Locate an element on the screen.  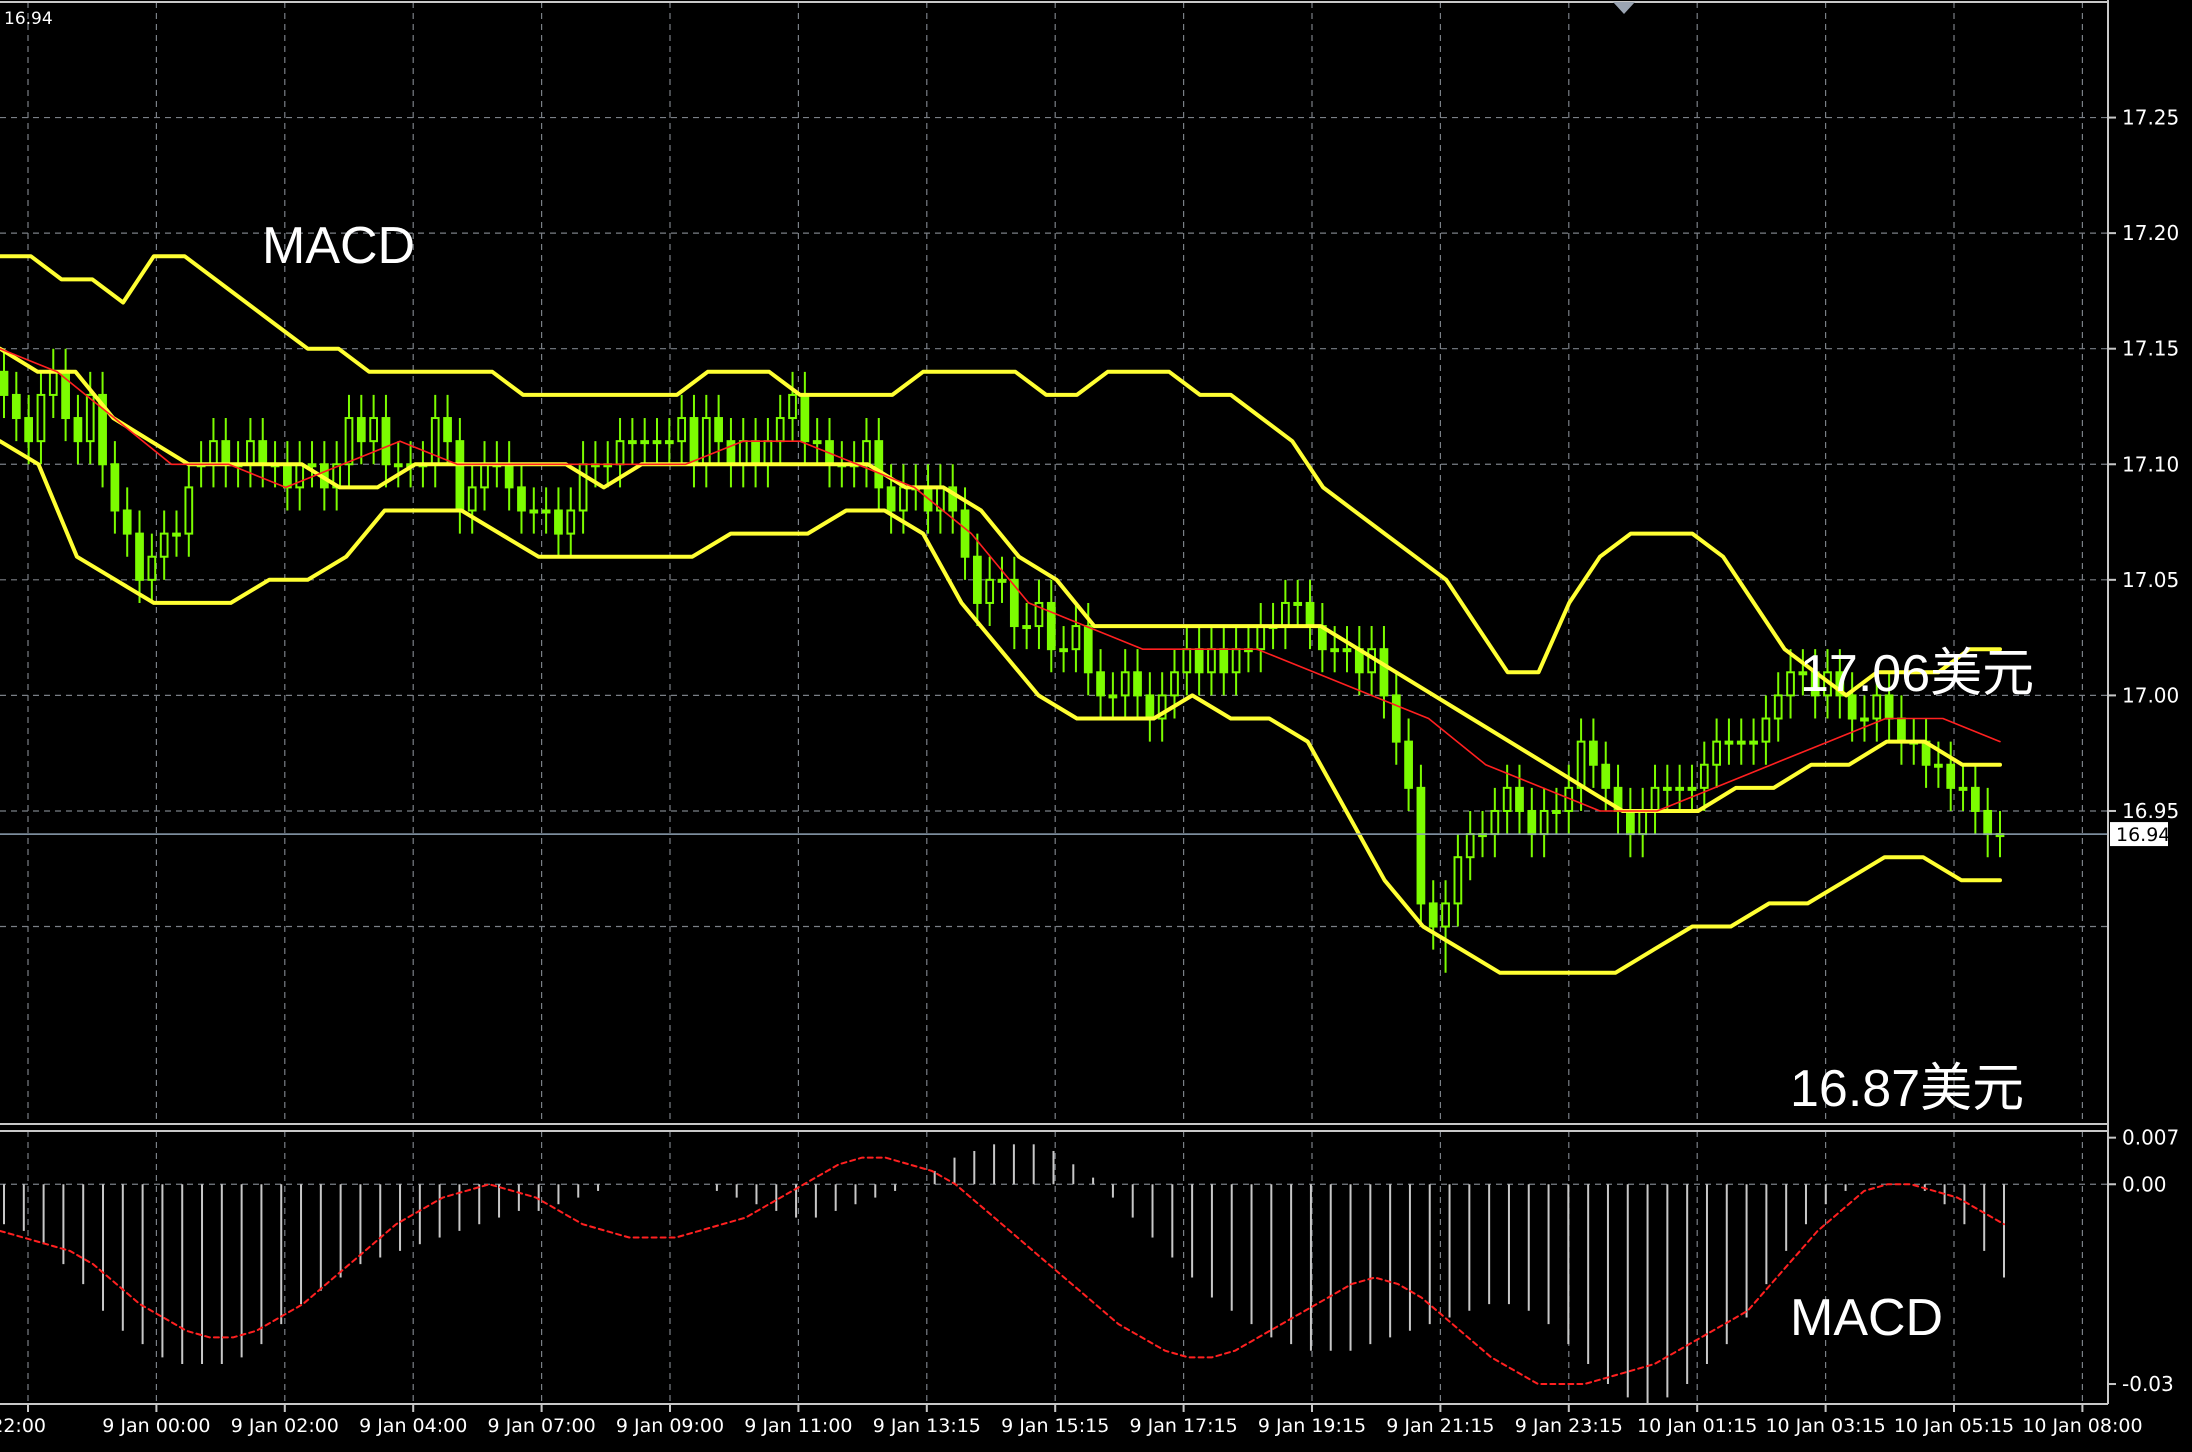
x-tick-label: 9 Jan 09:00 is located at coordinates (670, 1426).